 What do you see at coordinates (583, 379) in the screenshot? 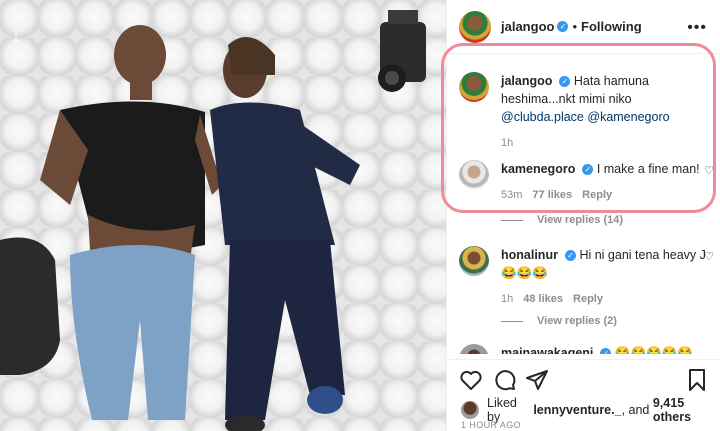
I see `action-bar` at bounding box center [583, 379].